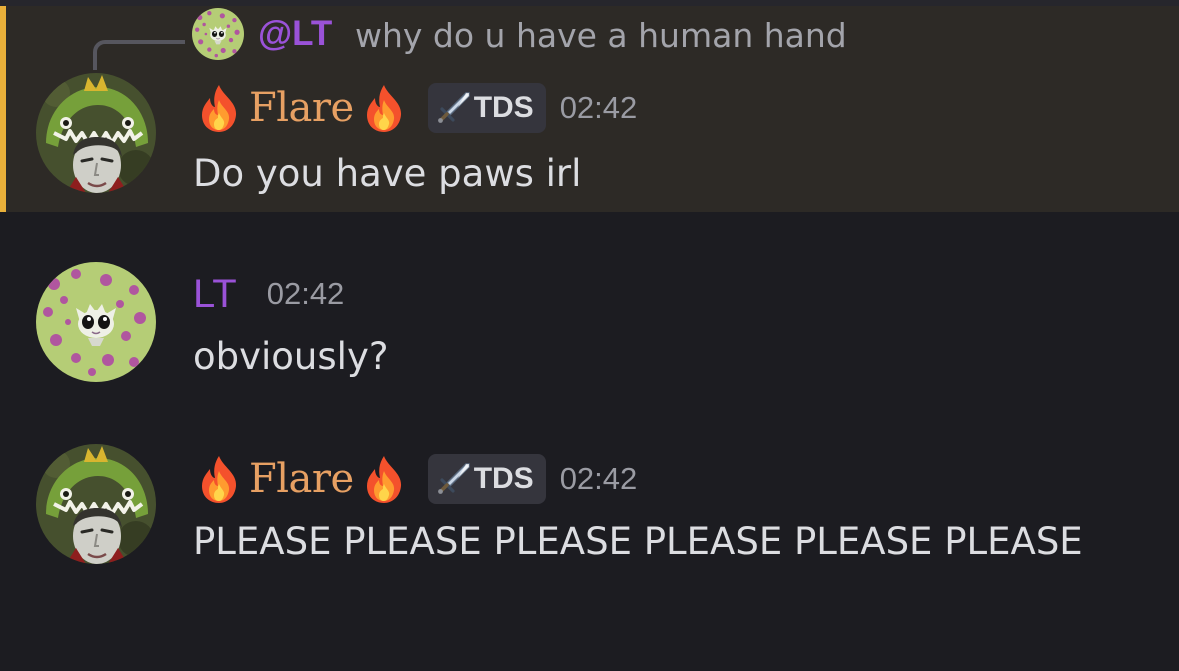  I want to click on reply-text: why do u have a human hand, so click(601, 35).